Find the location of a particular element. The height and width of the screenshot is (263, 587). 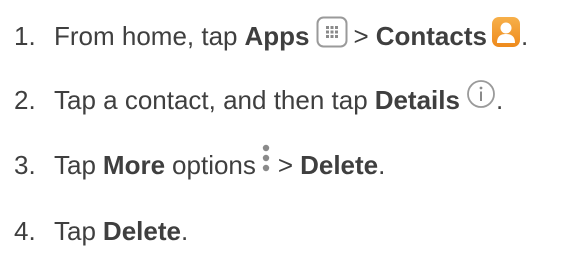

step-text: From home, tap is located at coordinates (146, 36).